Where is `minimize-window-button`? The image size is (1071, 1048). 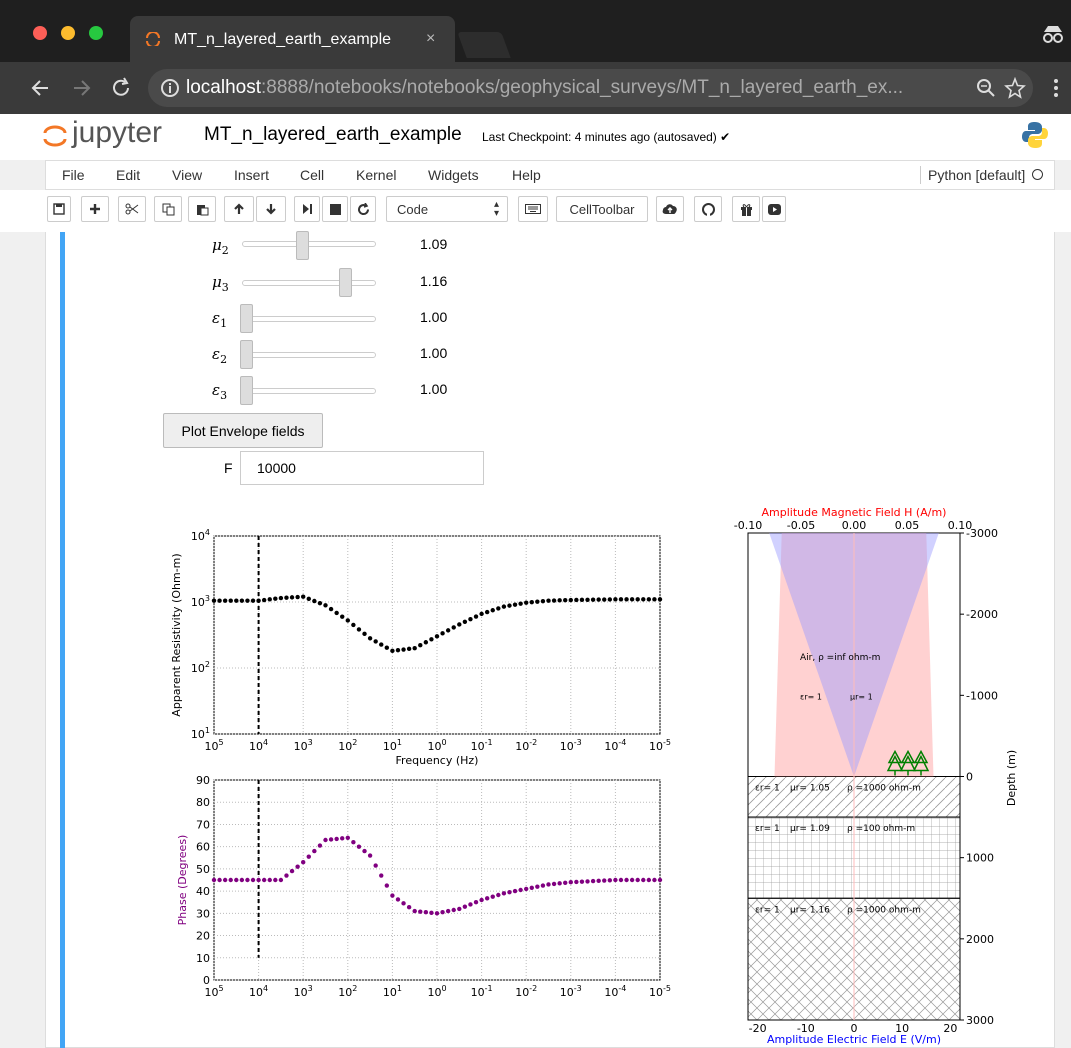
minimize-window-button is located at coordinates (68, 33).